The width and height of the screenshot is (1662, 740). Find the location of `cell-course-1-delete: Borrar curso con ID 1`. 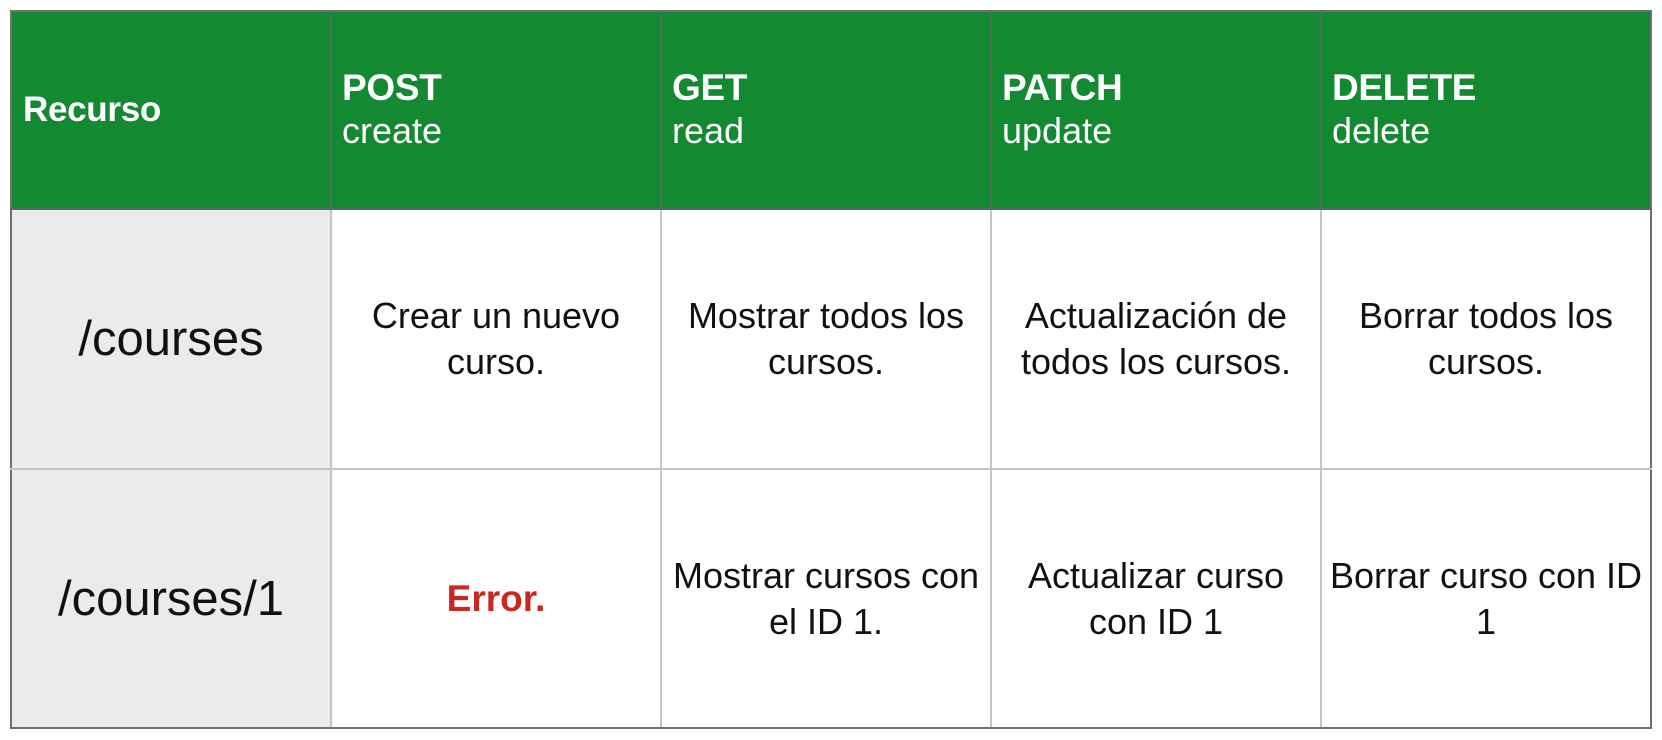

cell-course-1-delete: Borrar curso con ID 1 is located at coordinates (1486, 598).